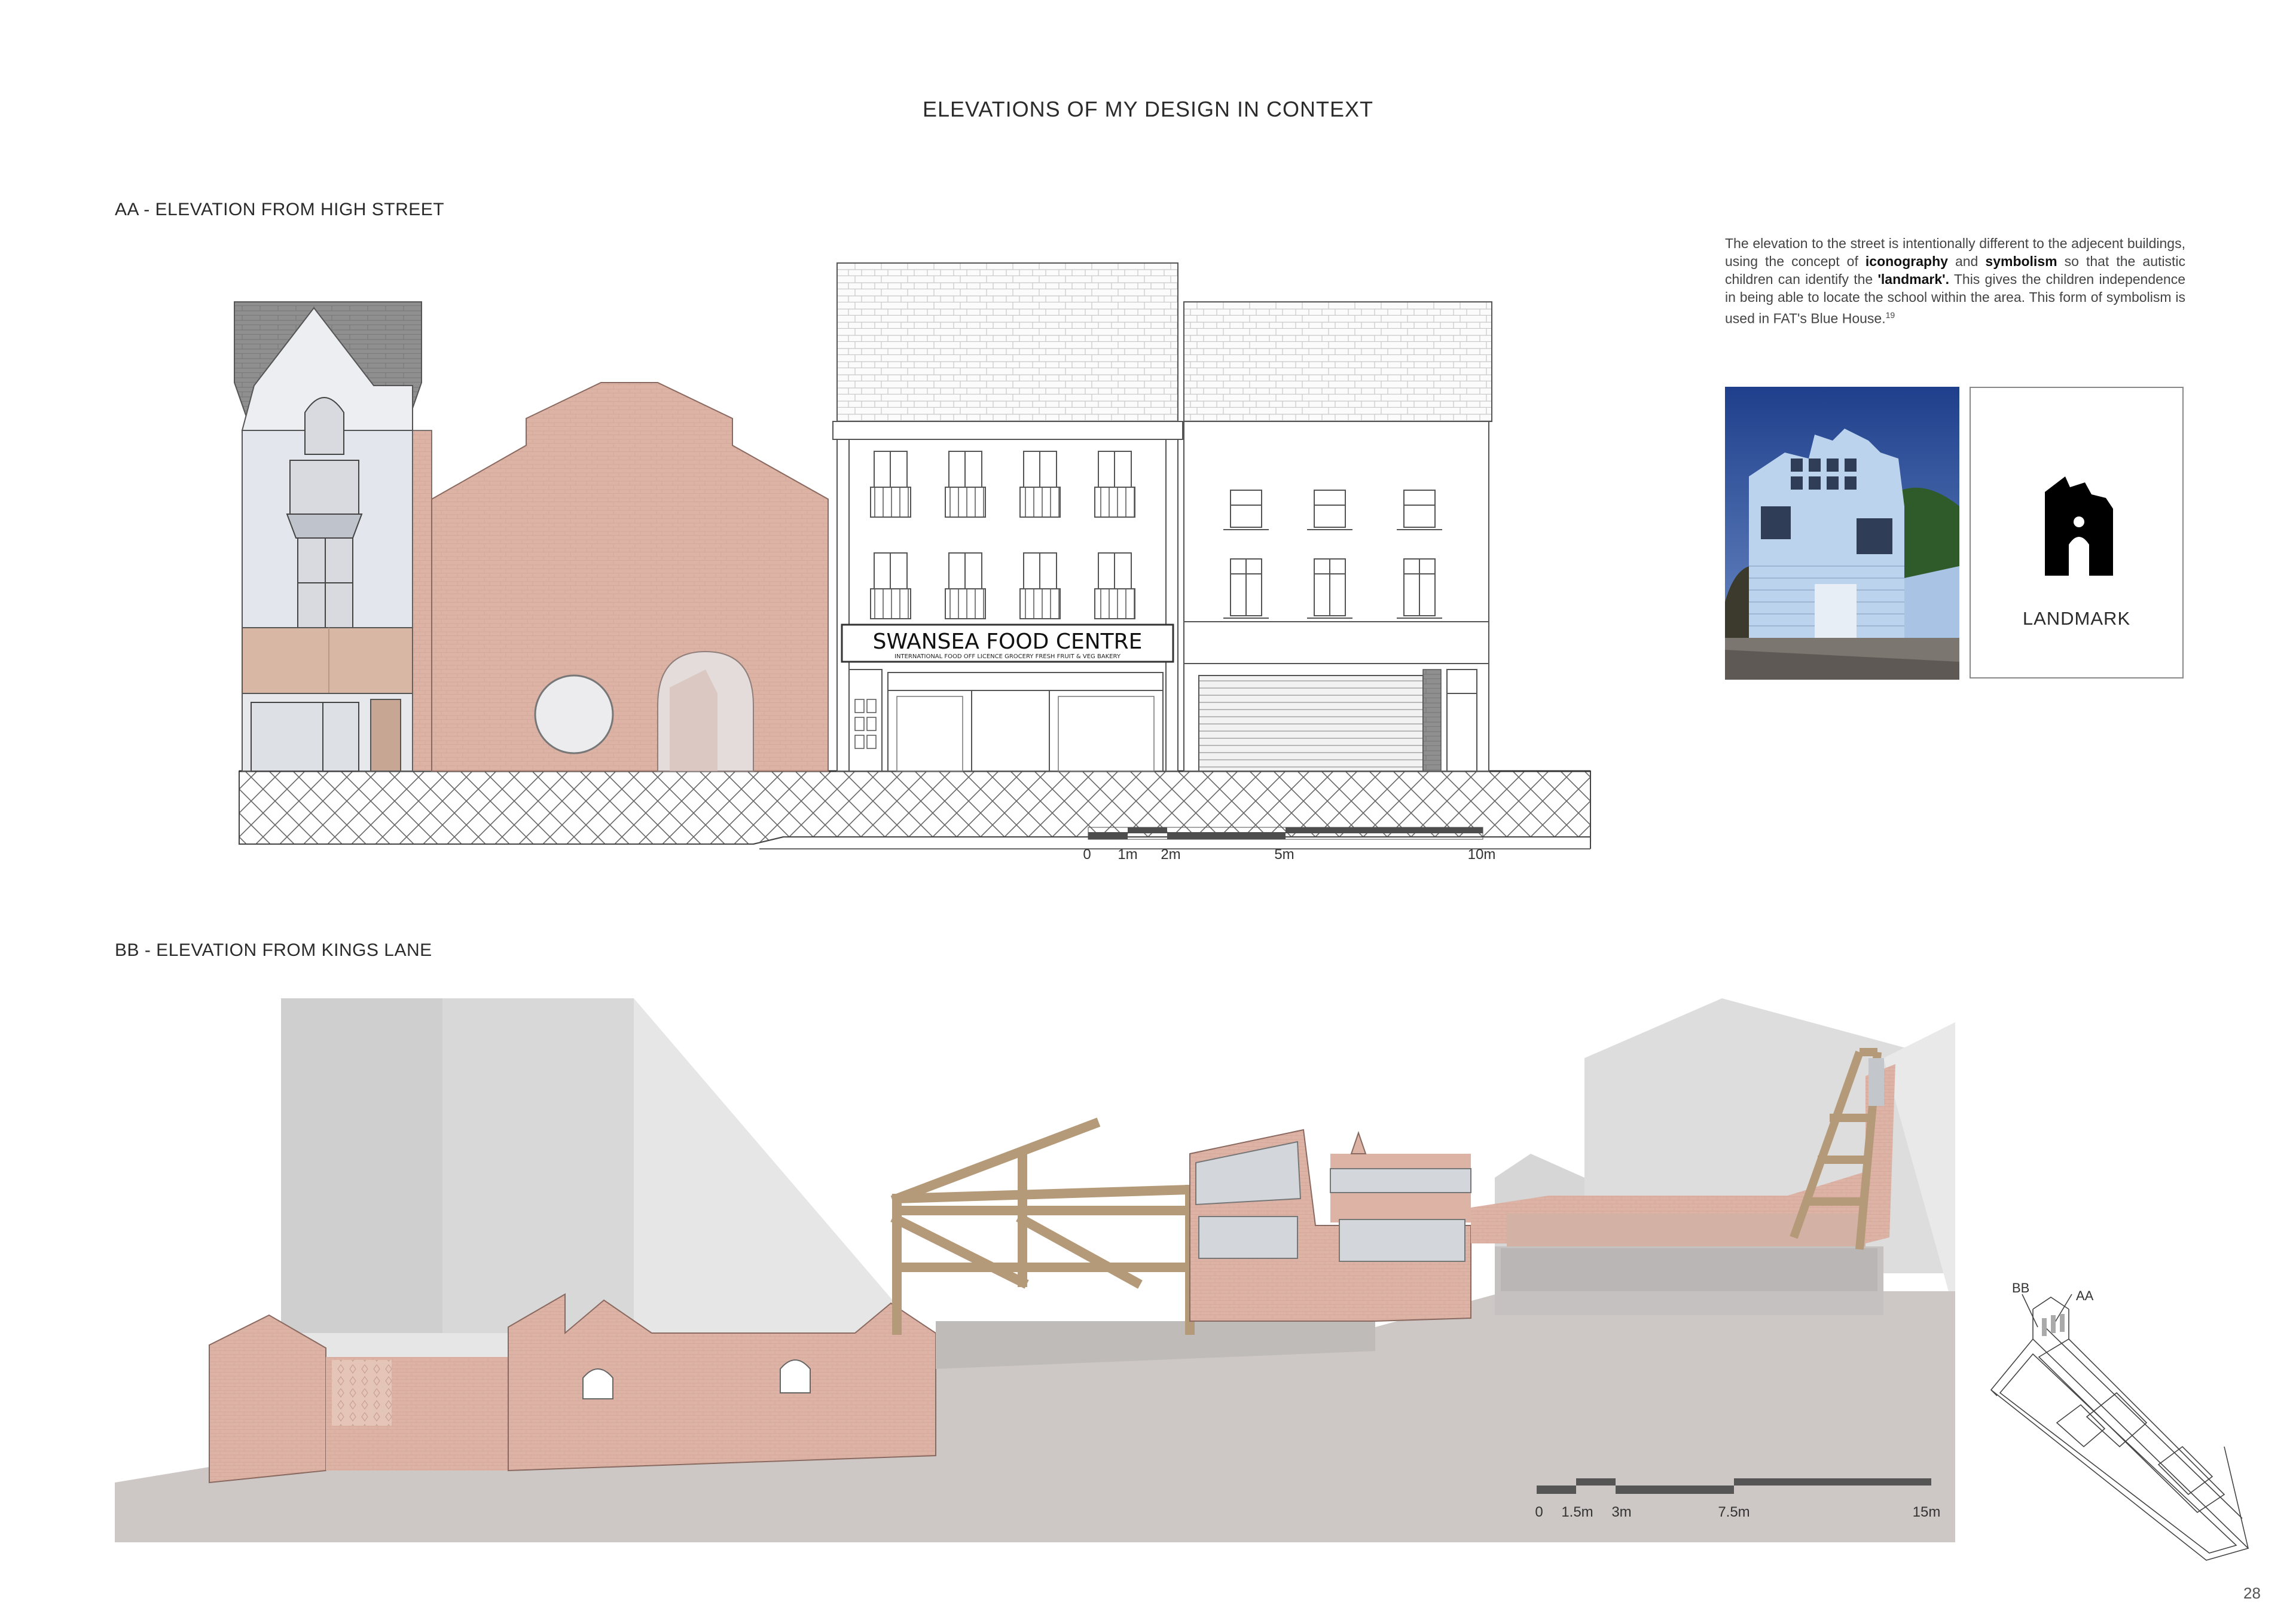  What do you see at coordinates (2020, 1288) in the screenshot?
I see `key-plan-label-bb: BB` at bounding box center [2020, 1288].